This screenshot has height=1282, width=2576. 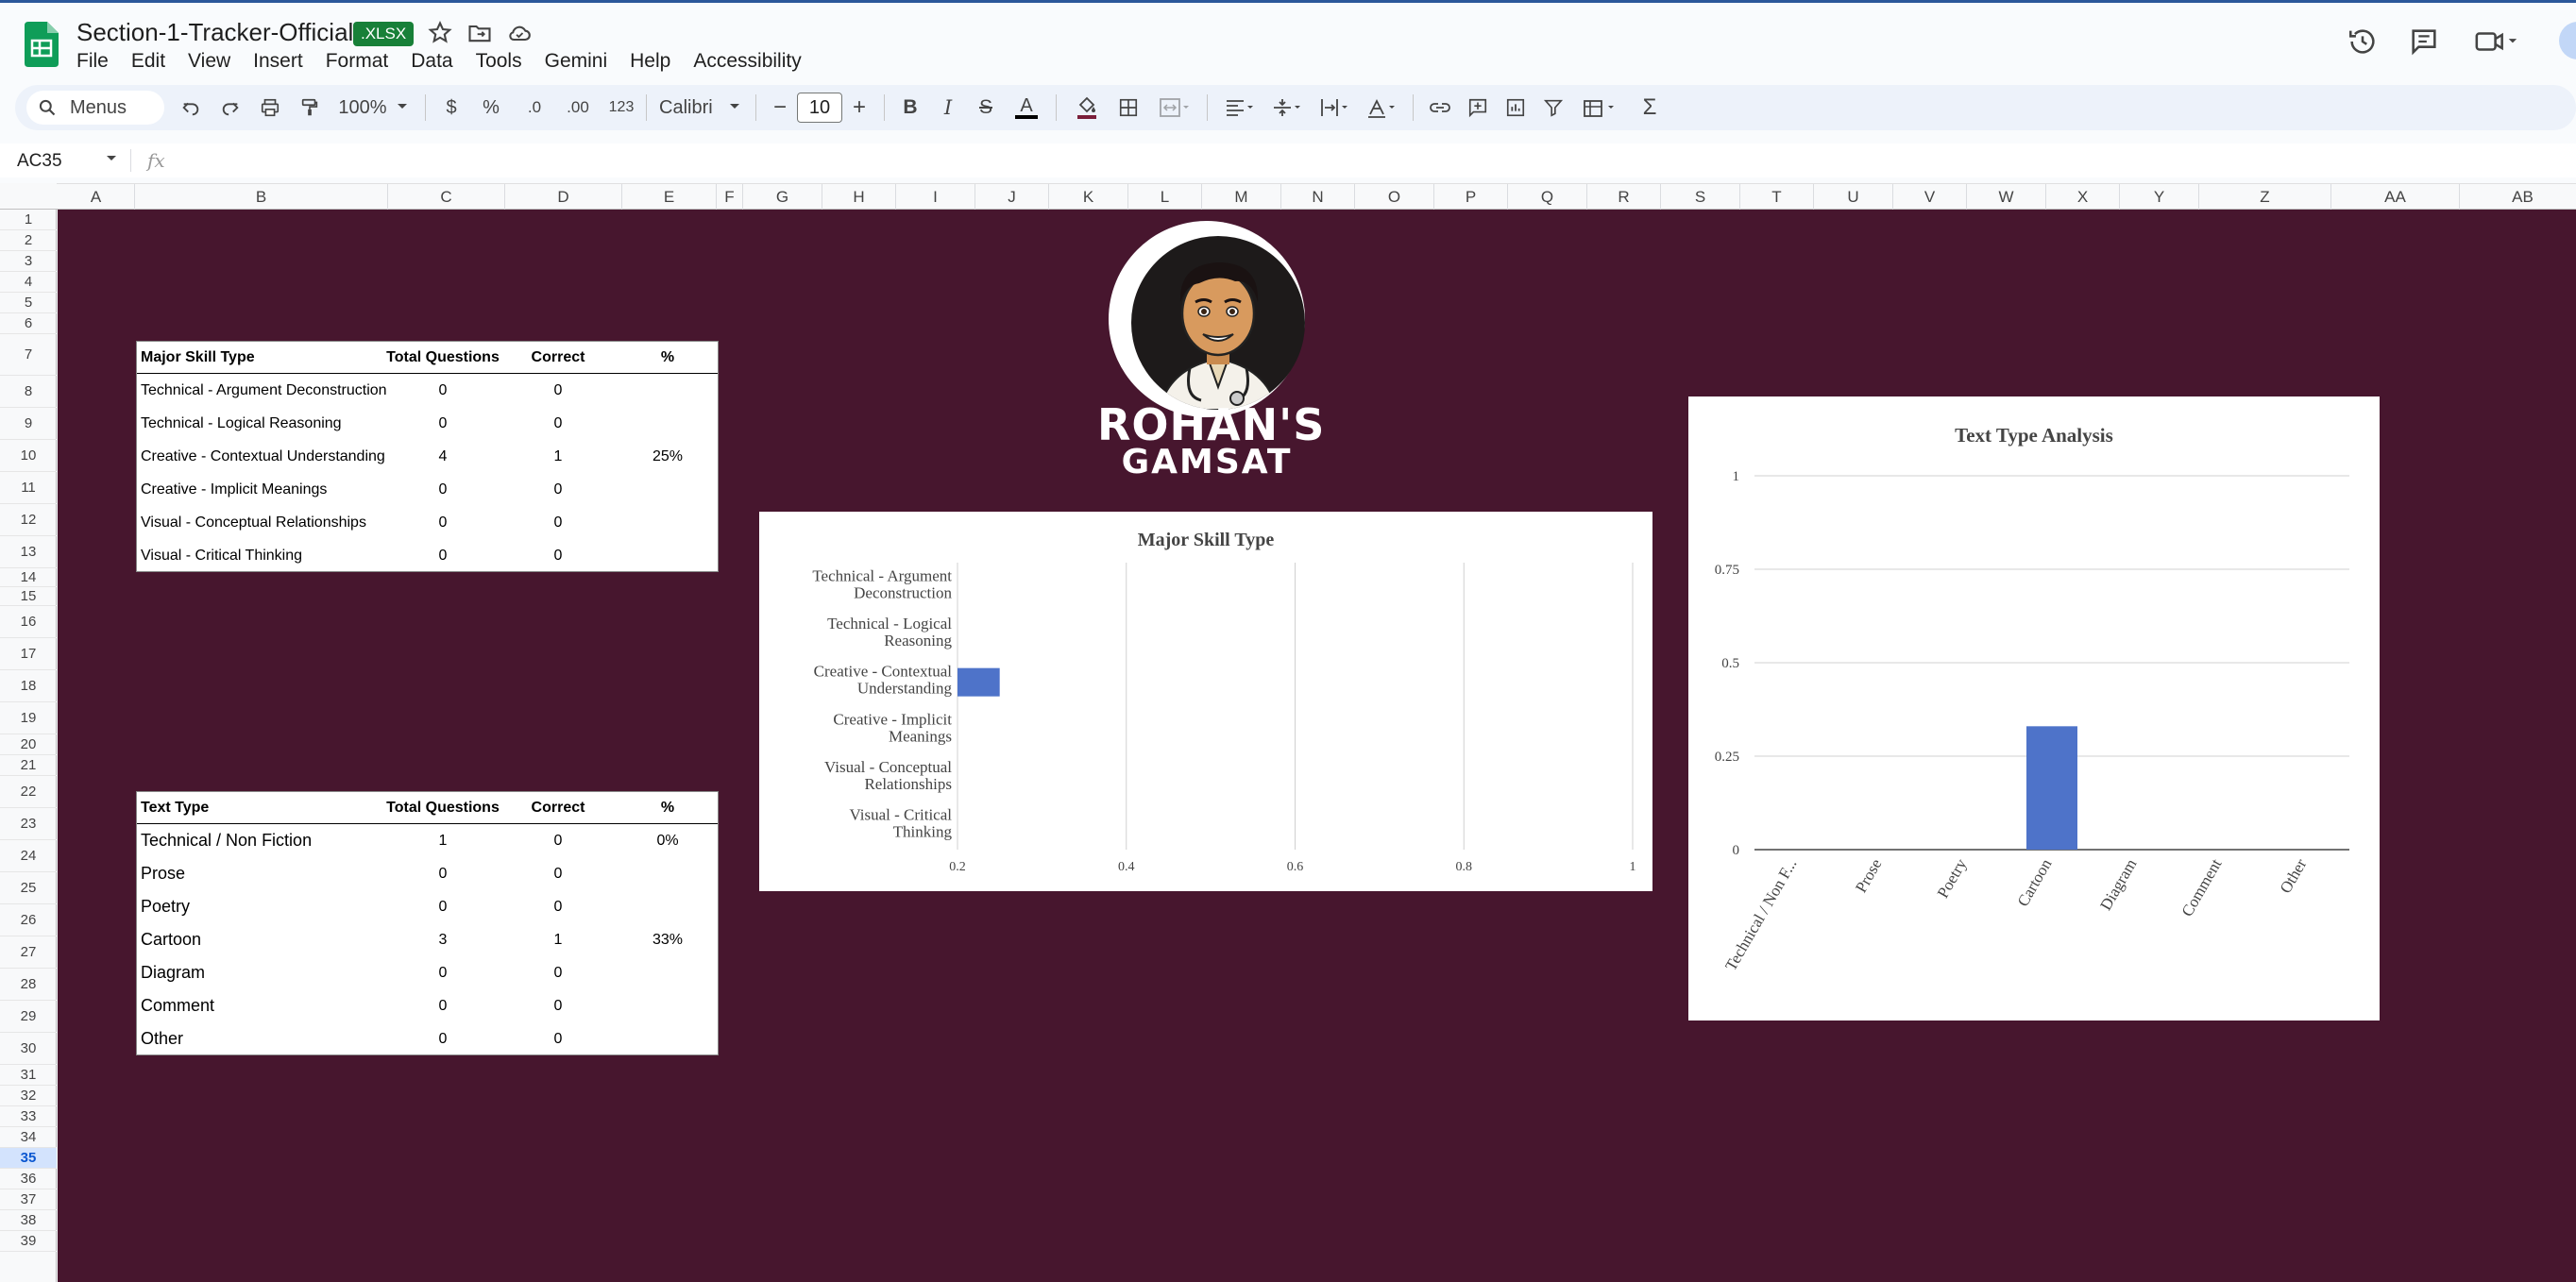 What do you see at coordinates (1012, 197) in the screenshot?
I see `column-header: J` at bounding box center [1012, 197].